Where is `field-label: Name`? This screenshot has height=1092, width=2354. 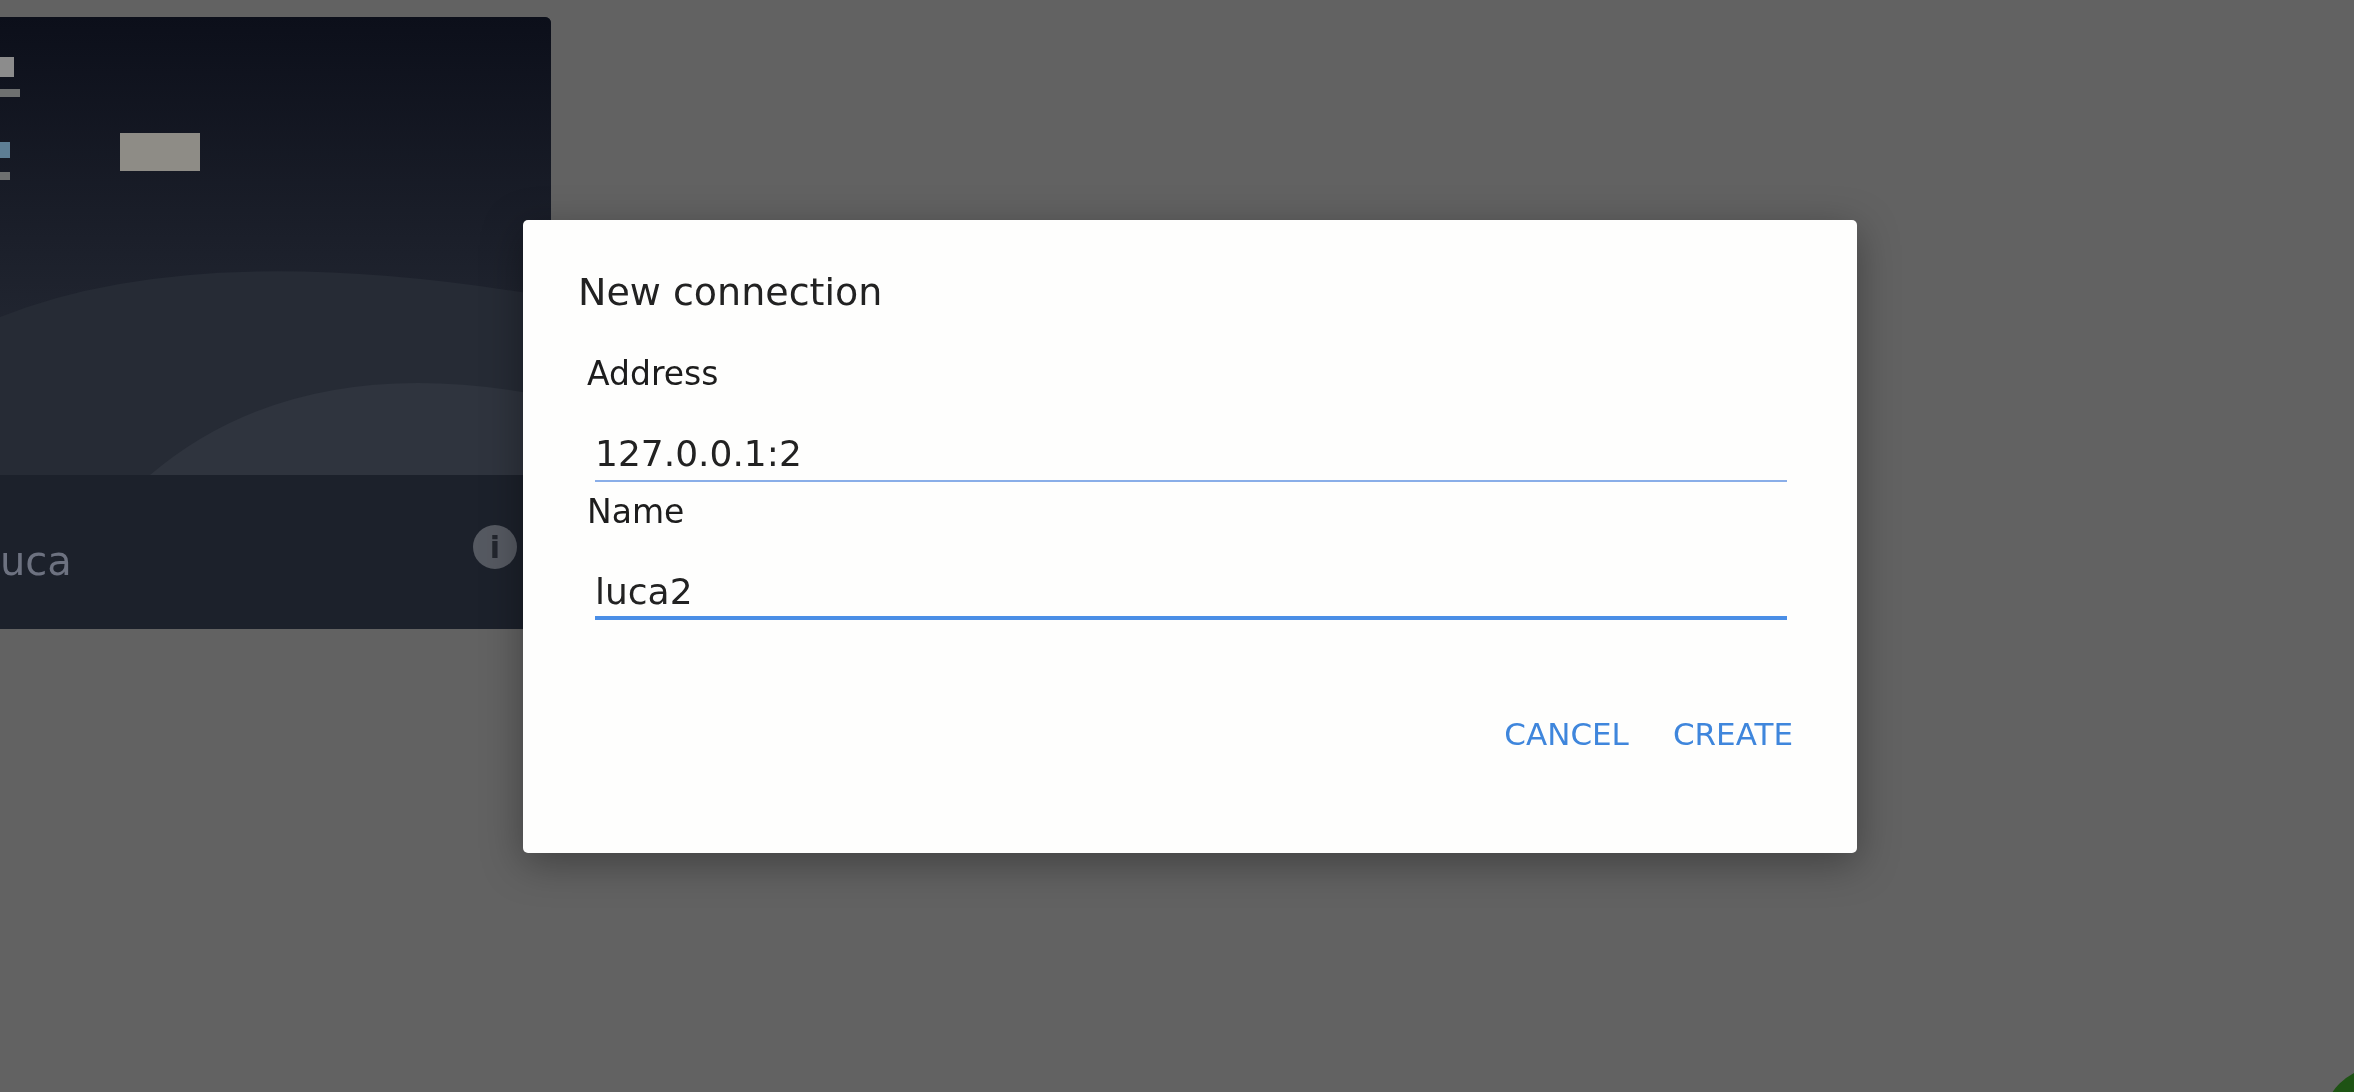
field-label: Name is located at coordinates (636, 511).